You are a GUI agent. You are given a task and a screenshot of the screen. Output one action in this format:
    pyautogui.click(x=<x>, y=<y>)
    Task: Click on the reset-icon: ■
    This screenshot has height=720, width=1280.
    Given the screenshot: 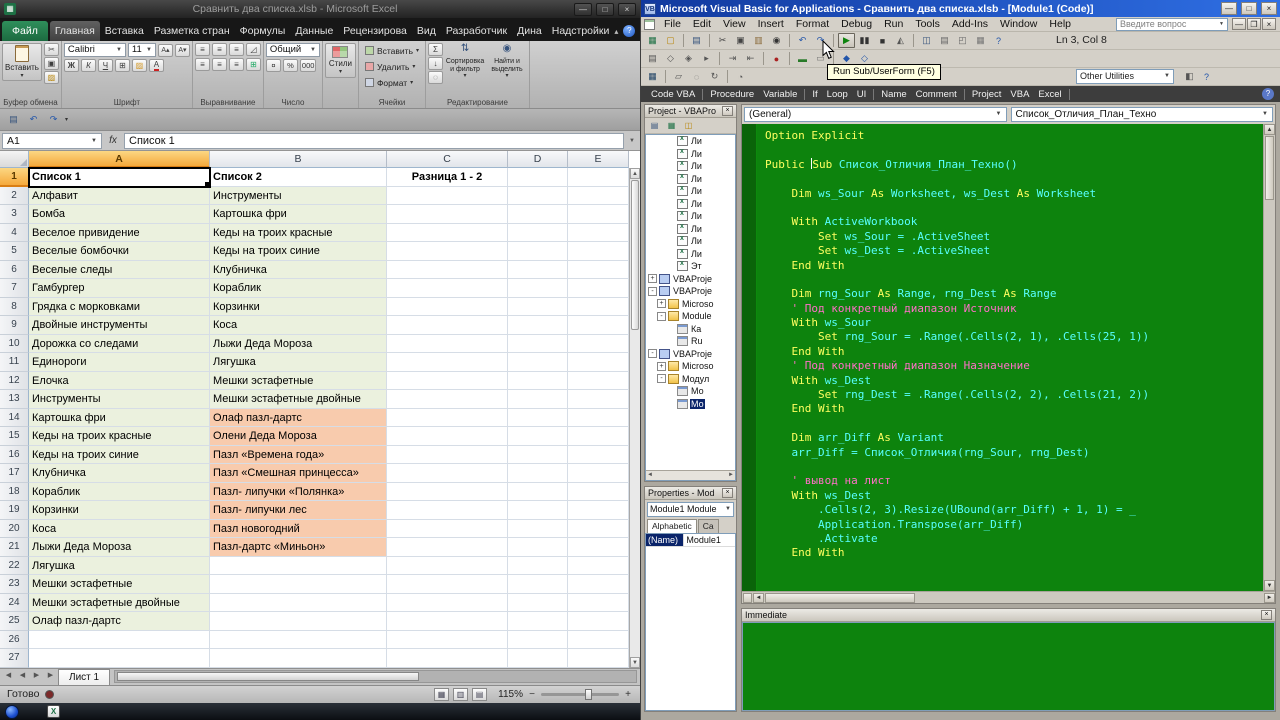 What is the action you would take?
    pyautogui.click(x=882, y=40)
    